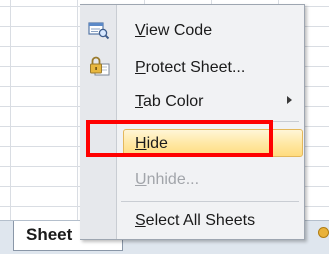 The image size is (329, 254). Describe the element at coordinates (49, 234) in the screenshot. I see `sheet-tab-label: Sheet` at that location.